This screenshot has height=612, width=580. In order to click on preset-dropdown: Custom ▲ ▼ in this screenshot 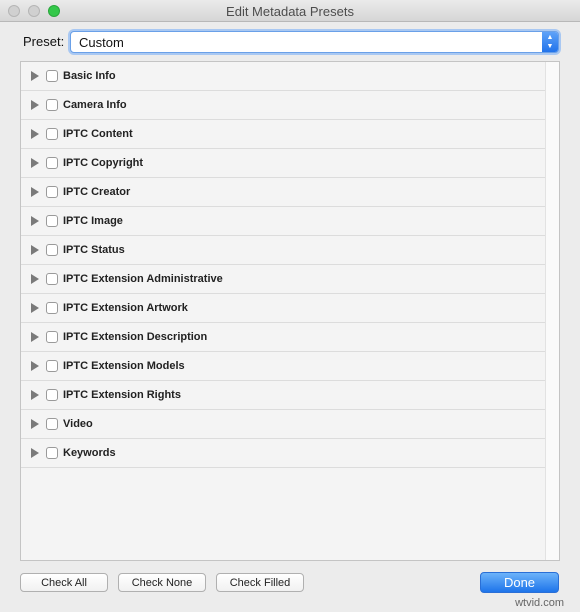, I will do `click(314, 42)`.